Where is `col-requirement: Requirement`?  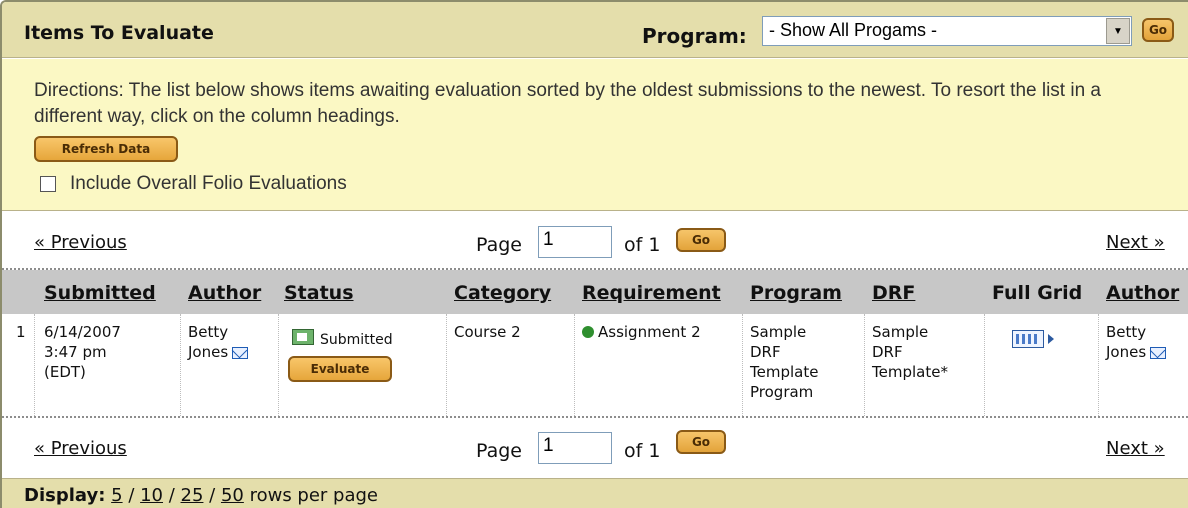
col-requirement: Requirement is located at coordinates (651, 293).